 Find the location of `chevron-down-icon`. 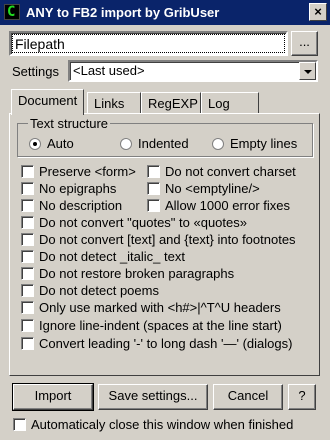

chevron-down-icon is located at coordinates (307, 71).